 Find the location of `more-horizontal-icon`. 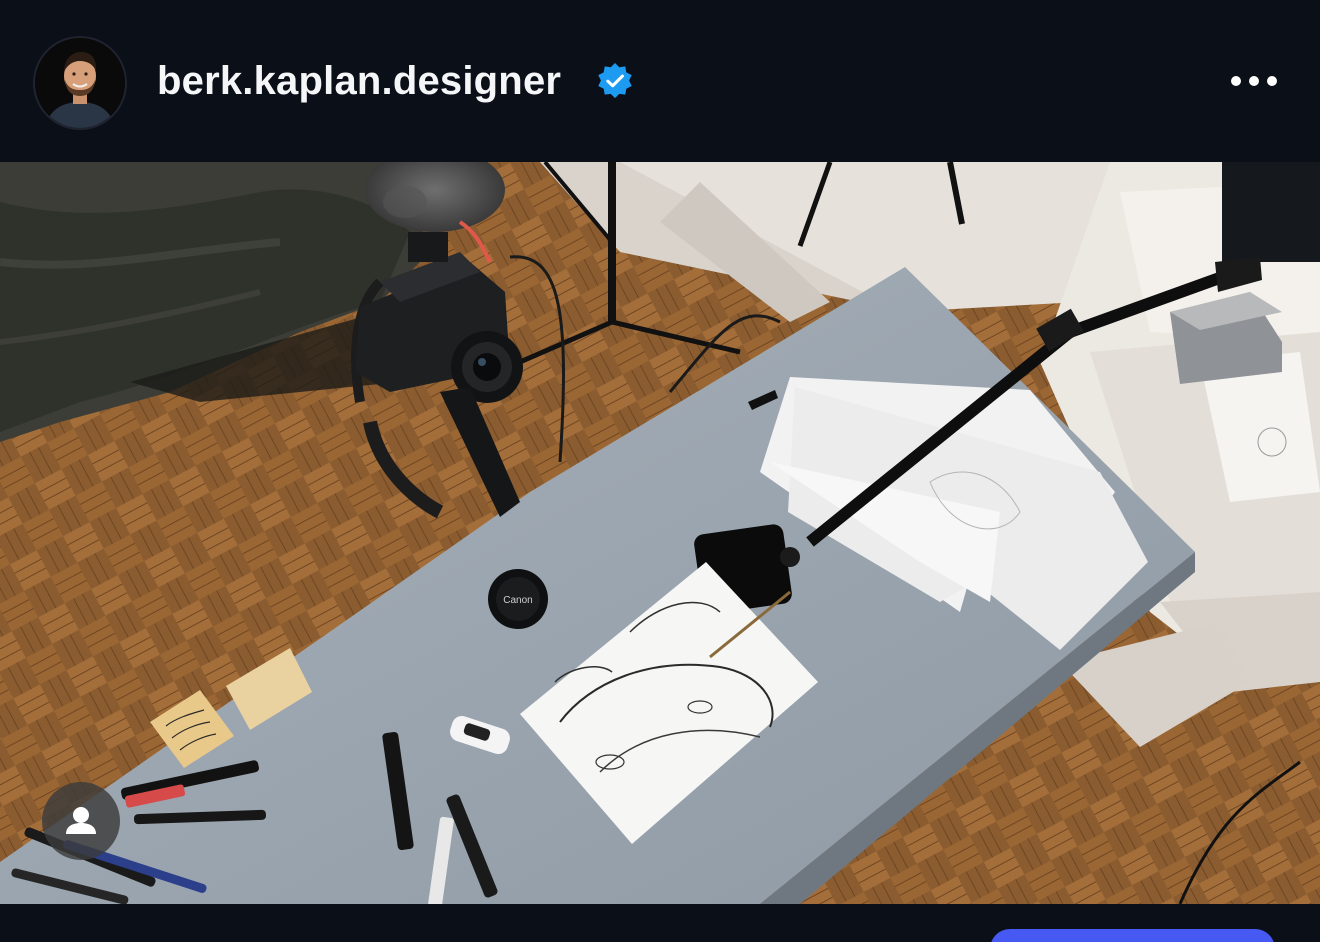

more-horizontal-icon is located at coordinates (1236, 81).